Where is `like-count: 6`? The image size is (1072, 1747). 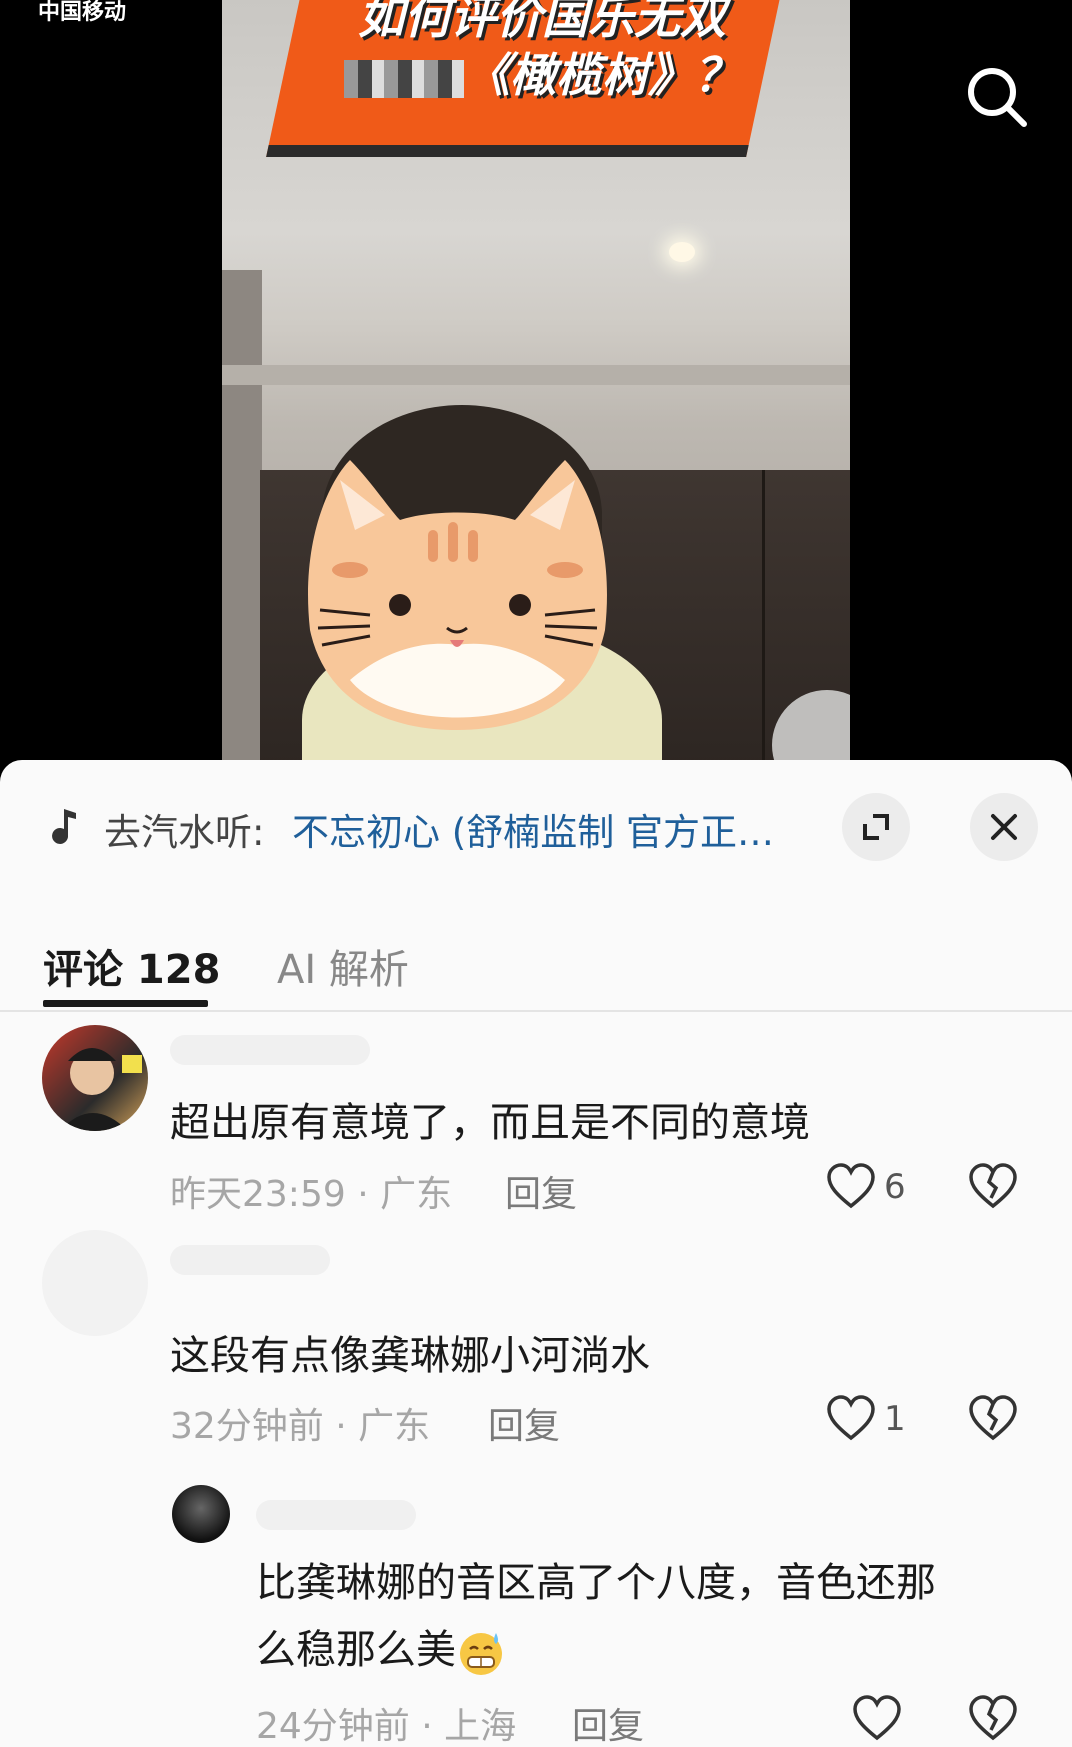 like-count: 6 is located at coordinates (895, 1187).